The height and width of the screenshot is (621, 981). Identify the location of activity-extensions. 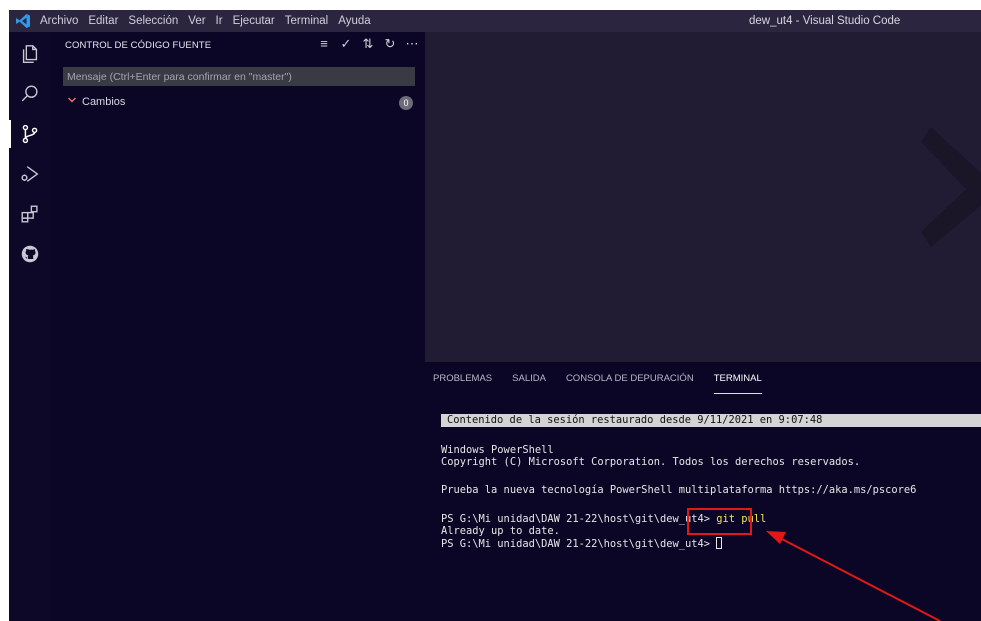
(30, 214).